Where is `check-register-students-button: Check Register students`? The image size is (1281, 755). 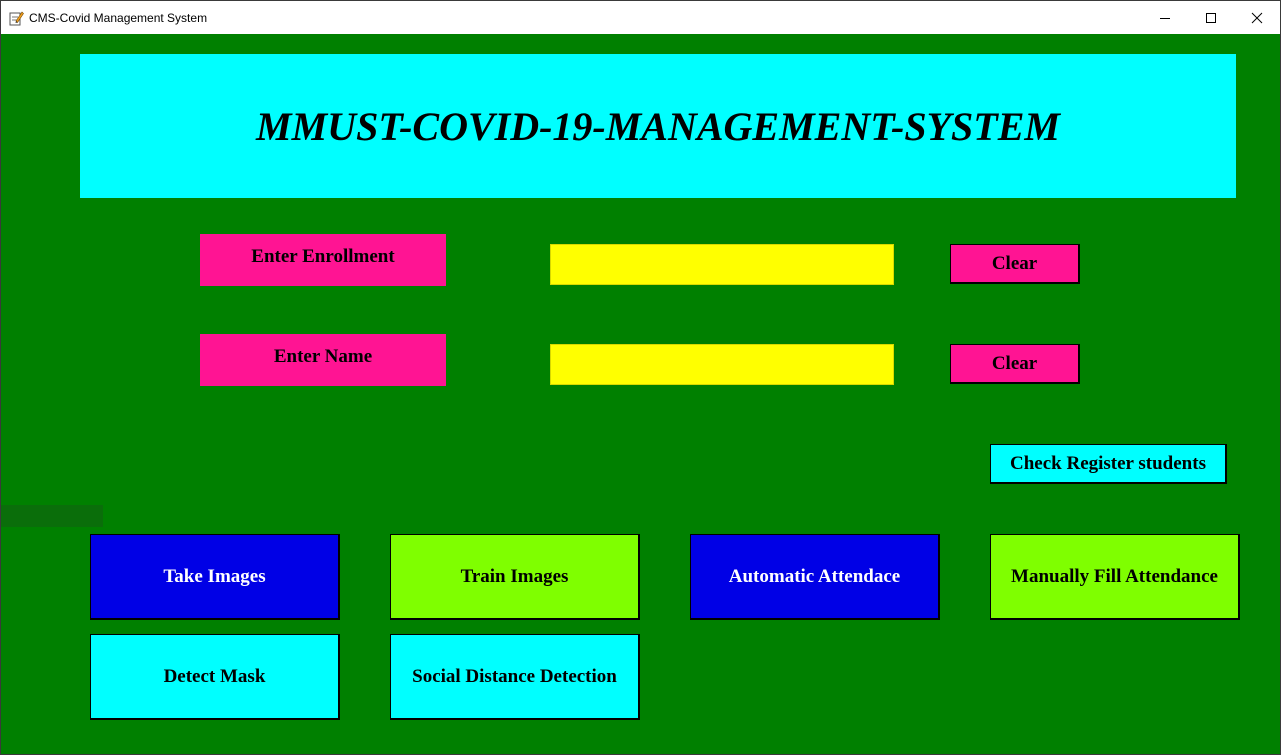 check-register-students-button: Check Register students is located at coordinates (1108, 464).